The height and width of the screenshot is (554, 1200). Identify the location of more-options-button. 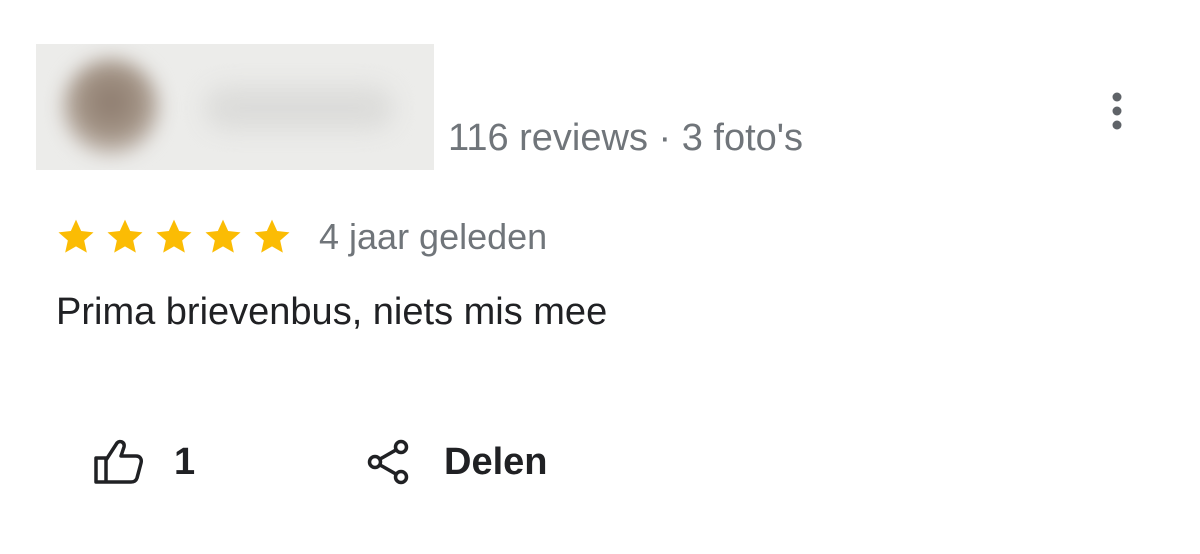
(1117, 111).